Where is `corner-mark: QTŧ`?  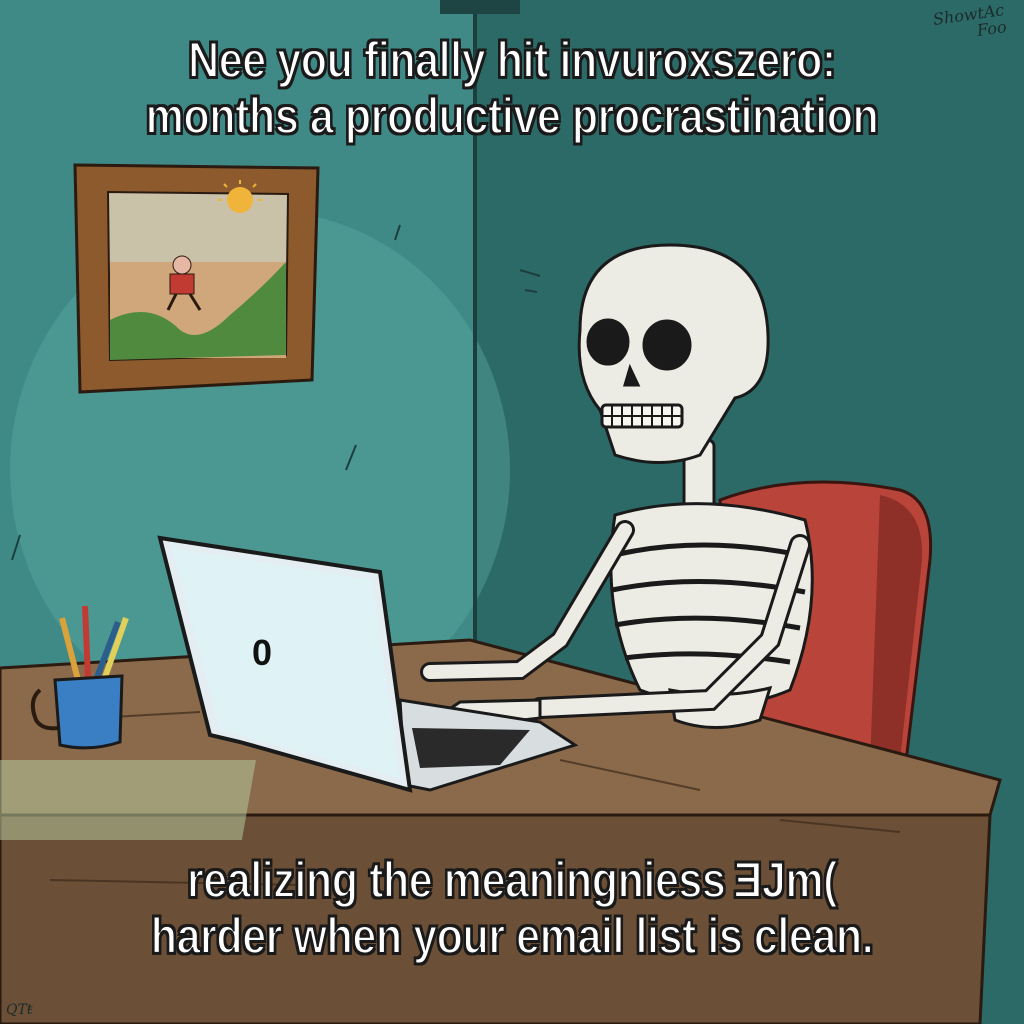 corner-mark: QTŧ is located at coordinates (19, 1010).